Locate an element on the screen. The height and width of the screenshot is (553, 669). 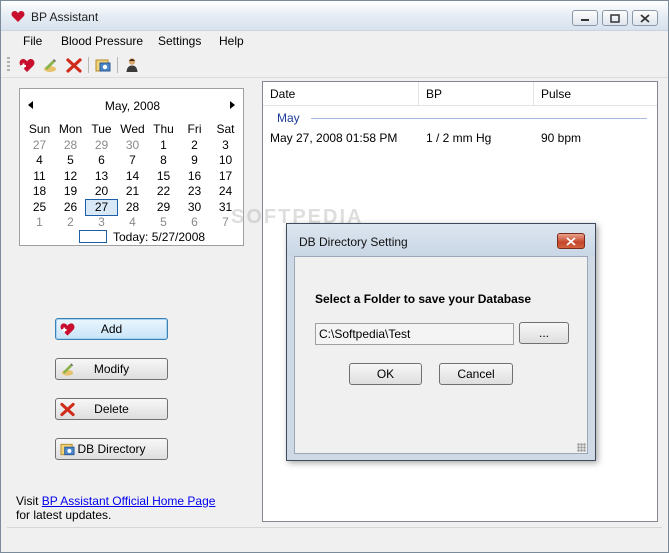
delete-button: Delete is located at coordinates (111, 409).